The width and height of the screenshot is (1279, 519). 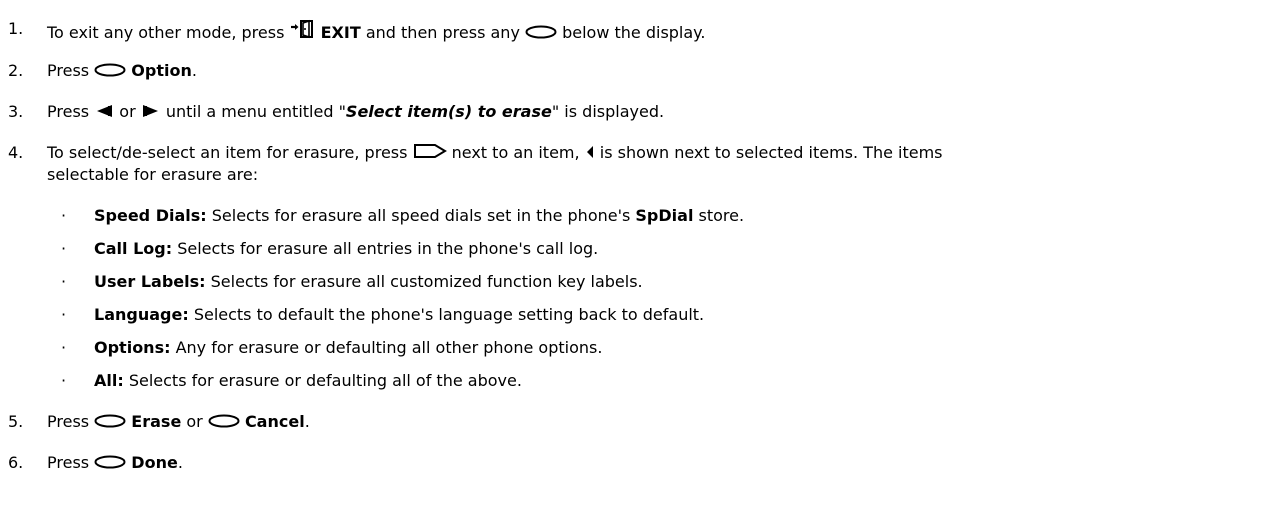 What do you see at coordinates (109, 380) in the screenshot?
I see `item-label: All:` at bounding box center [109, 380].